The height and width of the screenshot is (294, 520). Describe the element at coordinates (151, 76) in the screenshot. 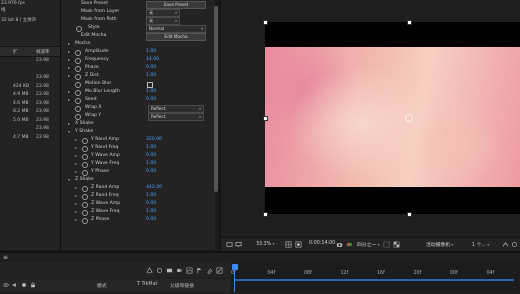

I see `z-dist-value: 1.00` at that location.